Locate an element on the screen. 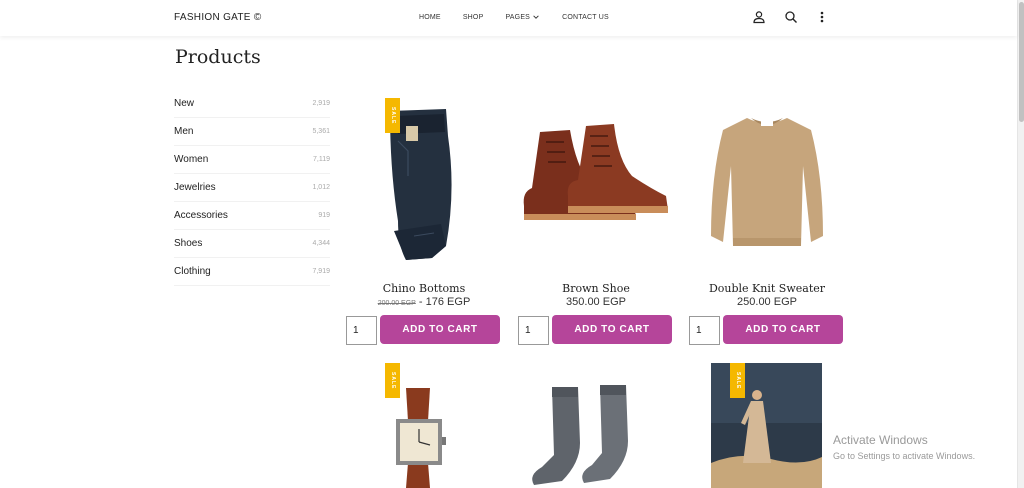 Image resolution: width=1024 pixels, height=488 pixels. current-price: 350.00 EGP is located at coordinates (596, 302).